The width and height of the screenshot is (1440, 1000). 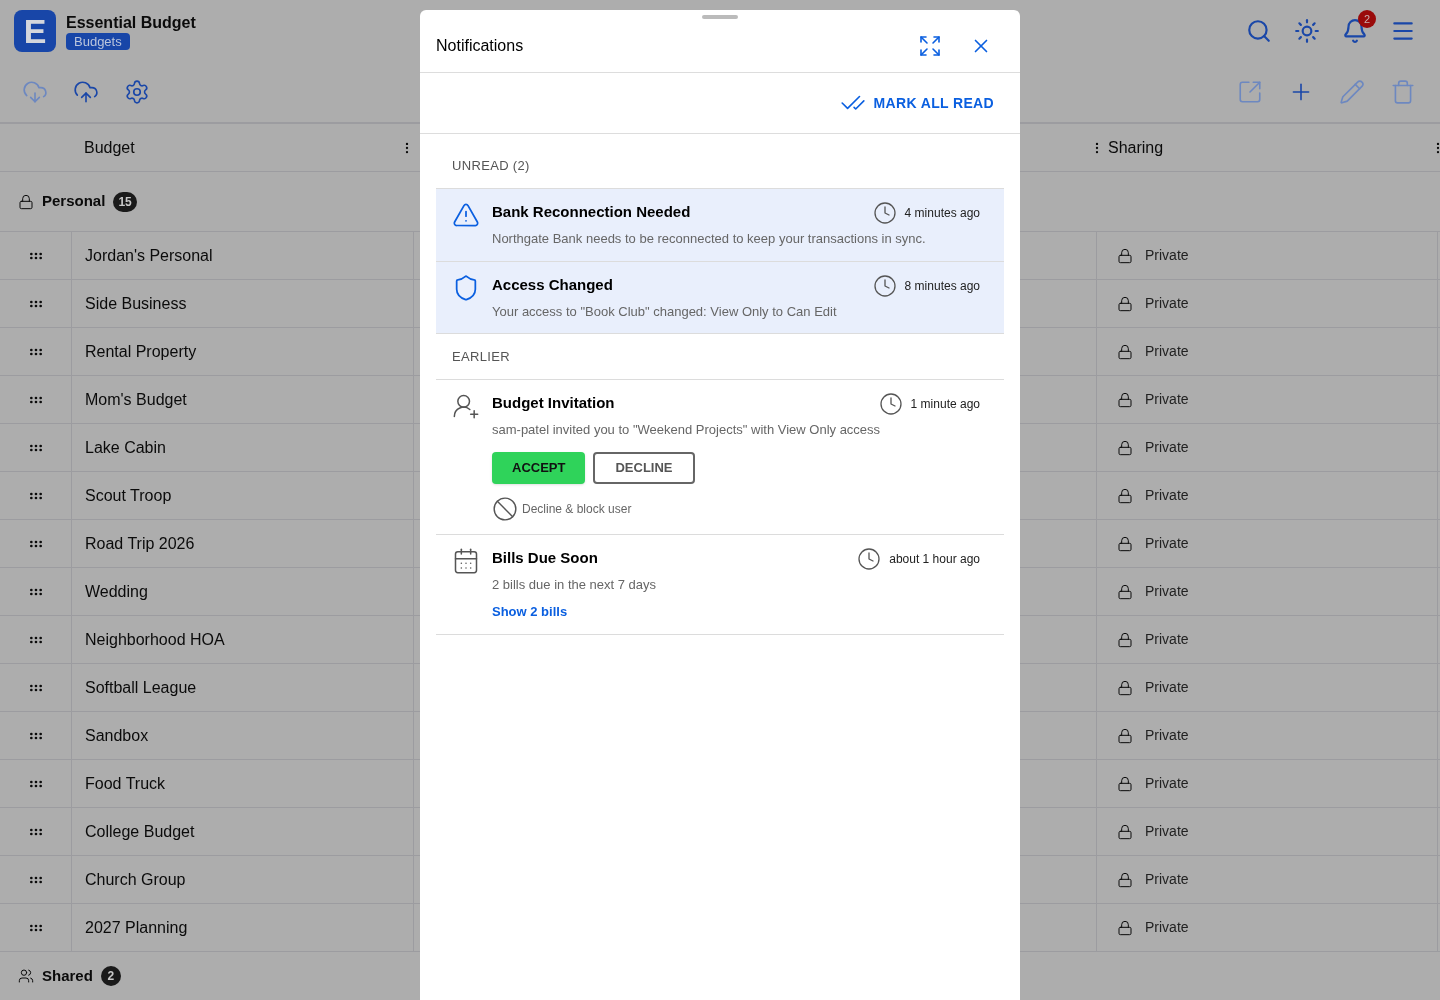 What do you see at coordinates (109, 147) in the screenshot?
I see `column-header: Budget` at bounding box center [109, 147].